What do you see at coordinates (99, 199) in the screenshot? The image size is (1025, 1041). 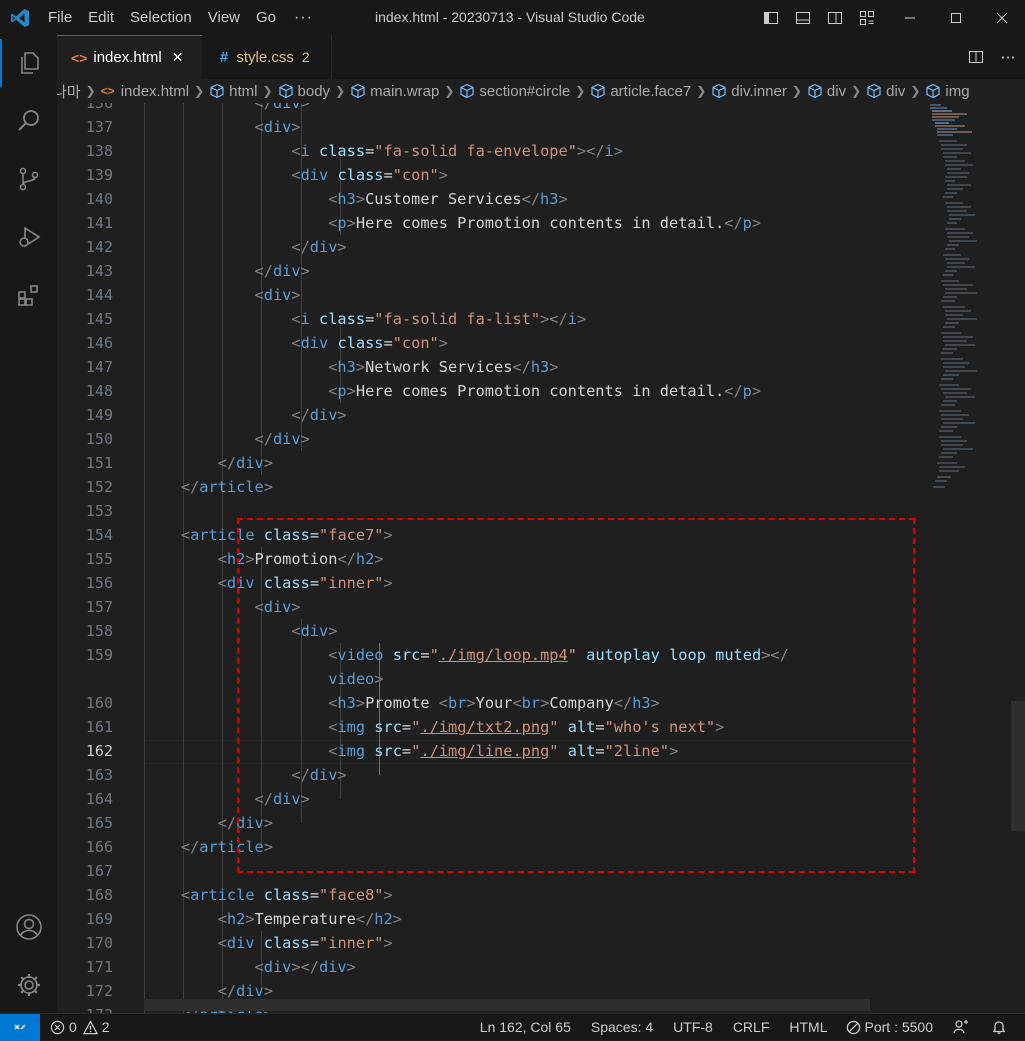 I see `line-number: 140` at bounding box center [99, 199].